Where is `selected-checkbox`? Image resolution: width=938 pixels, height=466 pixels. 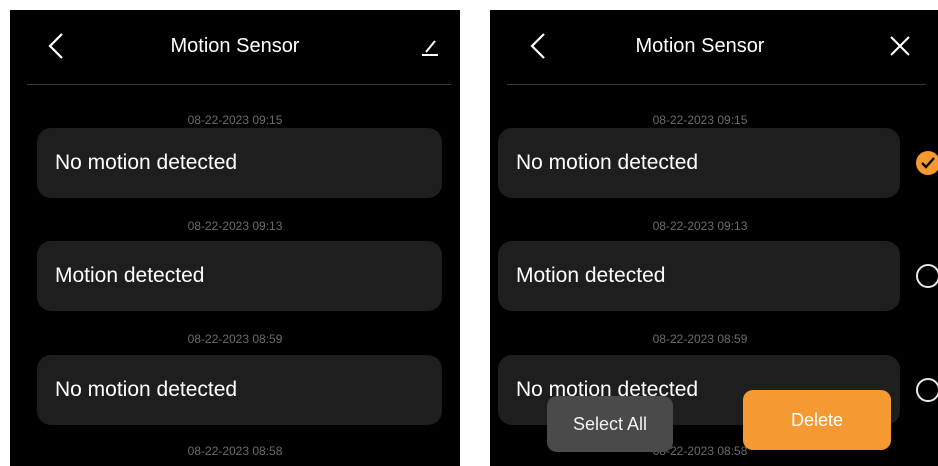
selected-checkbox is located at coordinates (927, 163).